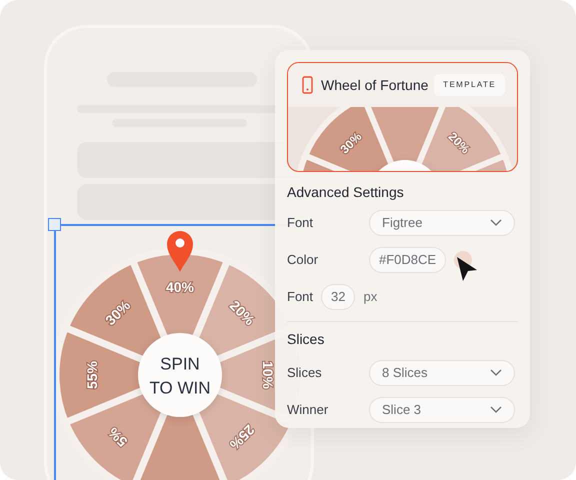 The width and height of the screenshot is (576, 480). I want to click on size-field: 32, so click(338, 297).